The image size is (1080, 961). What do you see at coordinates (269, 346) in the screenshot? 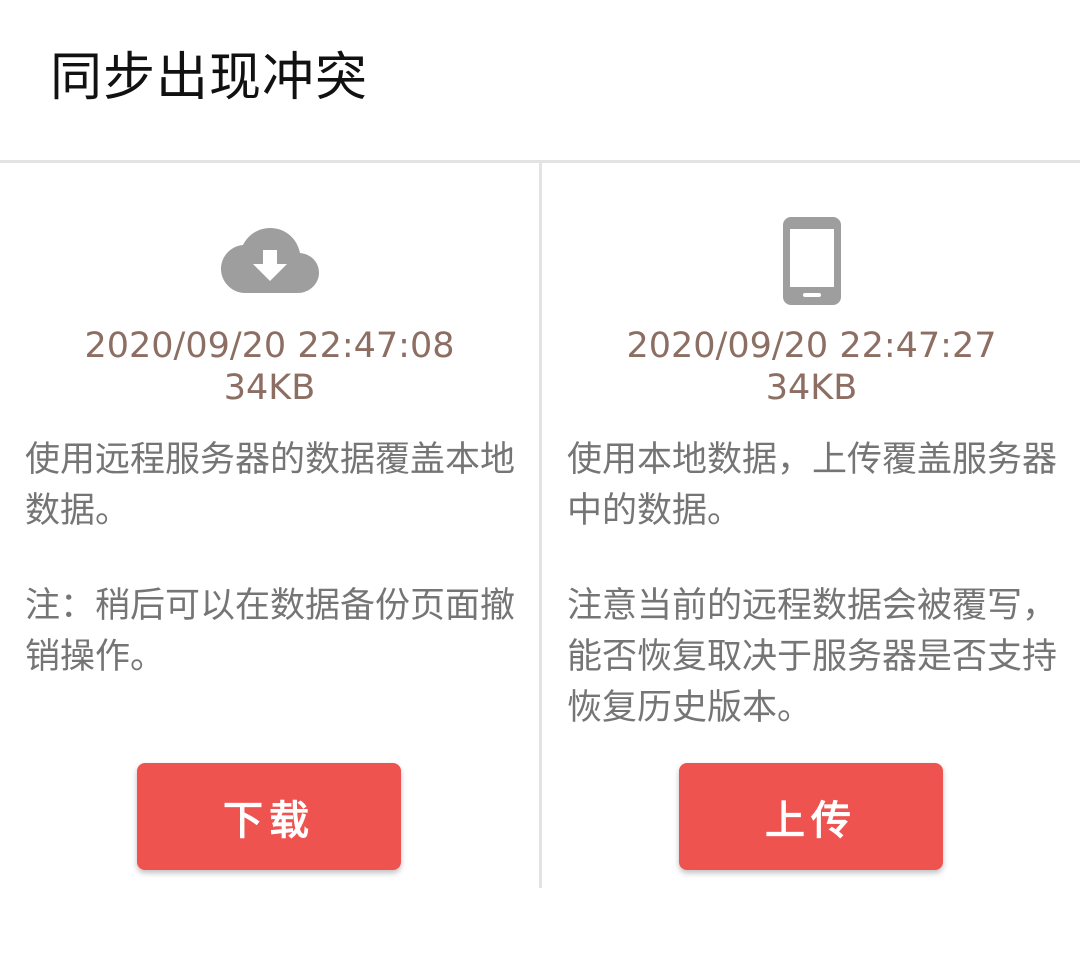
I see `remote-timestamp: 2020/09/20 22:47:08` at bounding box center [269, 346].